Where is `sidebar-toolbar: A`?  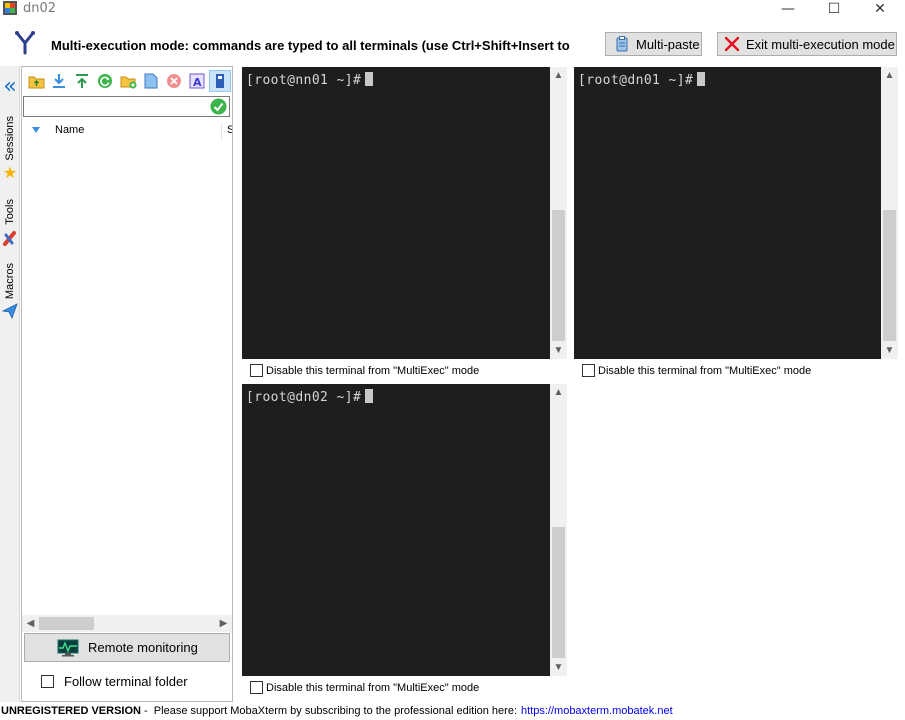
sidebar-toolbar: A is located at coordinates (127, 81).